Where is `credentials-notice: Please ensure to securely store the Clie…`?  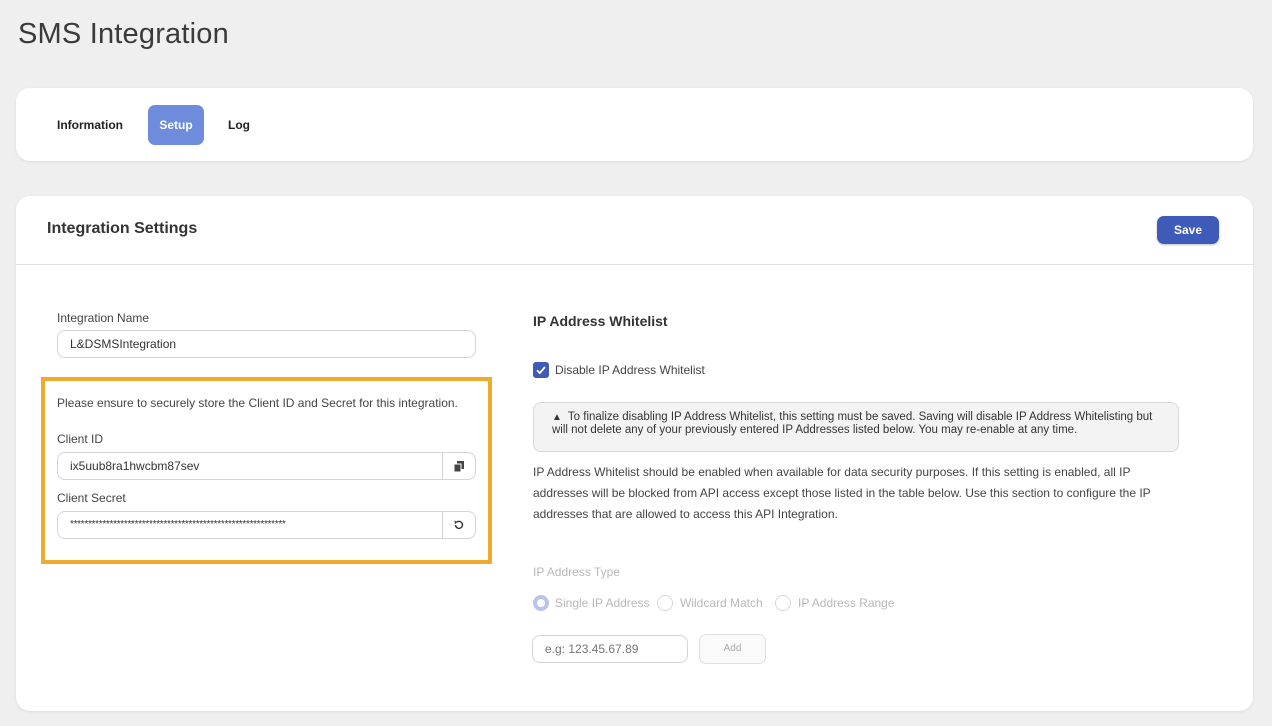 credentials-notice: Please ensure to securely store the Clie… is located at coordinates (257, 403).